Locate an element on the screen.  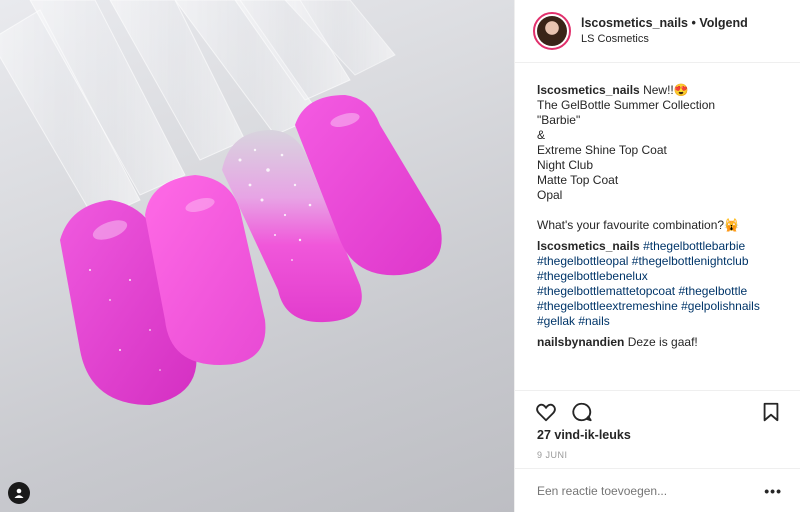
hashtag-link: #thegelbottlemattetopcoat is located at coordinates (606, 291).